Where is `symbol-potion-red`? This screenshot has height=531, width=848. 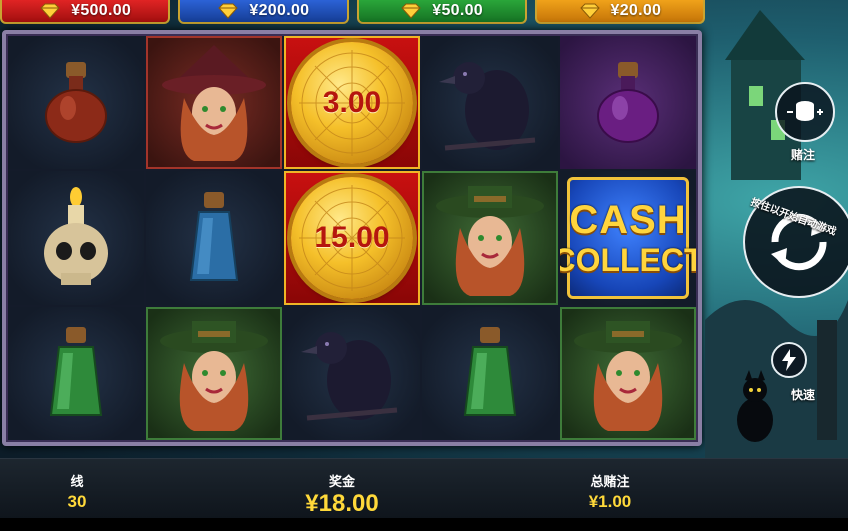 symbol-potion-red is located at coordinates (76, 103).